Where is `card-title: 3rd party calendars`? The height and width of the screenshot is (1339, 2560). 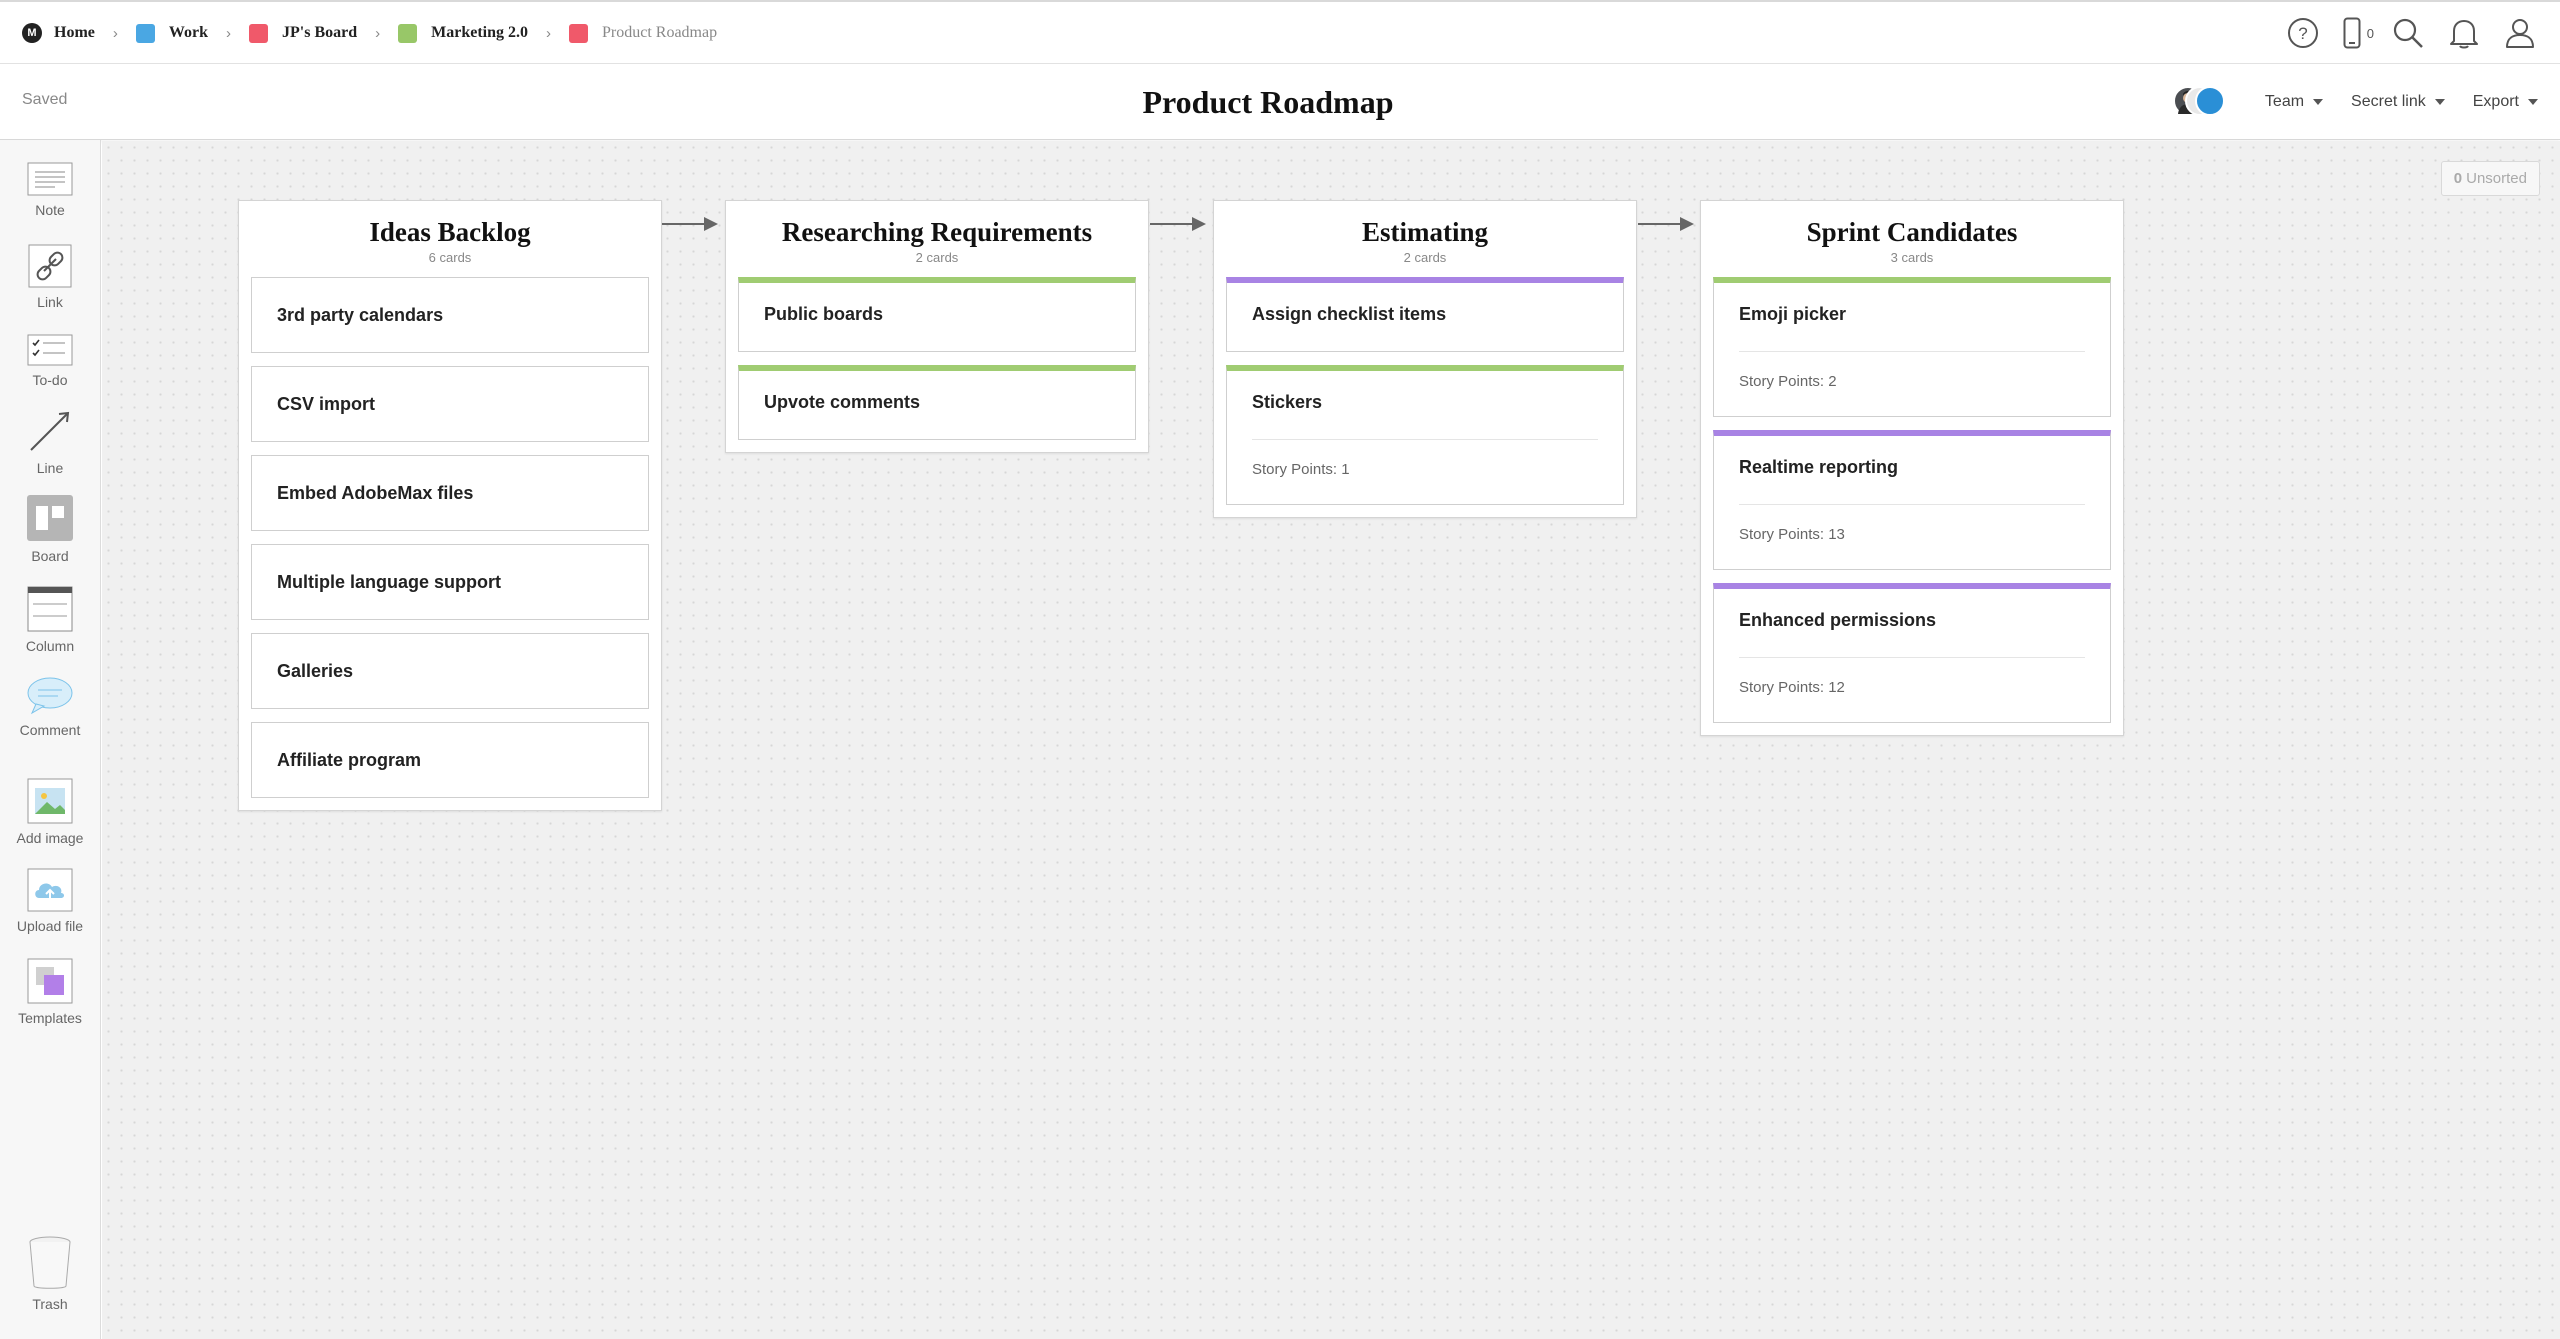
card-title: 3rd party calendars is located at coordinates (360, 315).